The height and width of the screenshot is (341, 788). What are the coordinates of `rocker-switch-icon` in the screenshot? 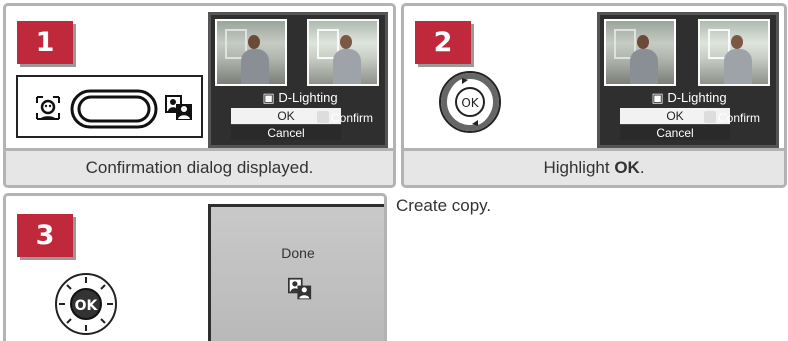 It's located at (114, 109).